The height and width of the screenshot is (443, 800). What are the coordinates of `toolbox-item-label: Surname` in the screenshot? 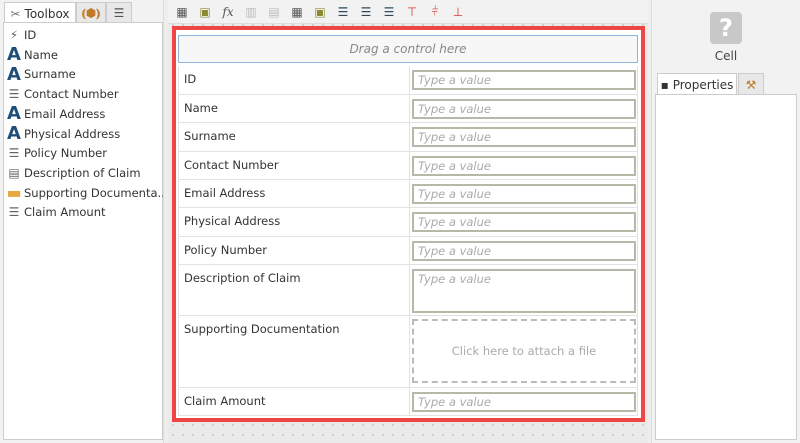 It's located at (50, 74).